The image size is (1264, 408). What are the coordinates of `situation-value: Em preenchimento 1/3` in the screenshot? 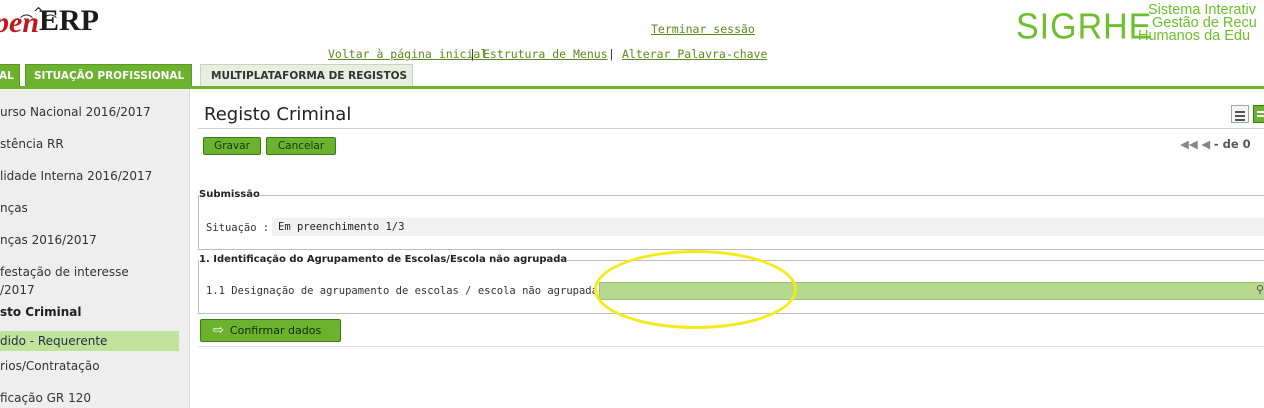 It's located at (768, 227).